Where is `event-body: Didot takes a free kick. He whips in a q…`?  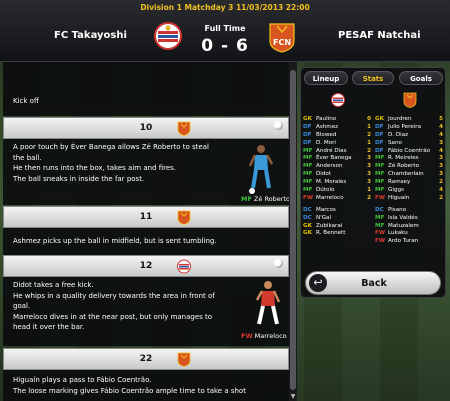 event-body: Didot takes a free kick. He whips in a q… is located at coordinates (146, 311).